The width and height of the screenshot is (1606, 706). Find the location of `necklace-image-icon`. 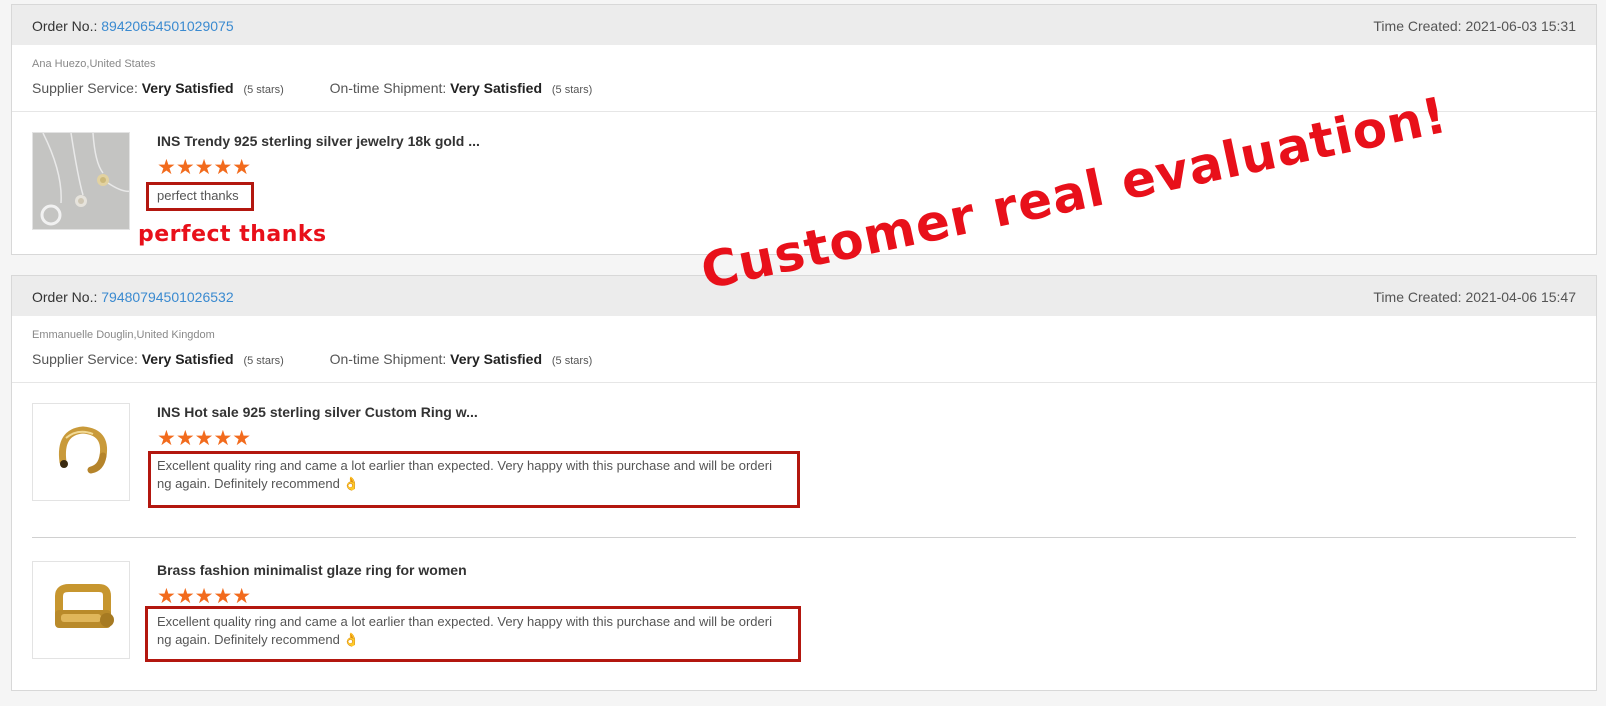

necklace-image-icon is located at coordinates (81, 181).